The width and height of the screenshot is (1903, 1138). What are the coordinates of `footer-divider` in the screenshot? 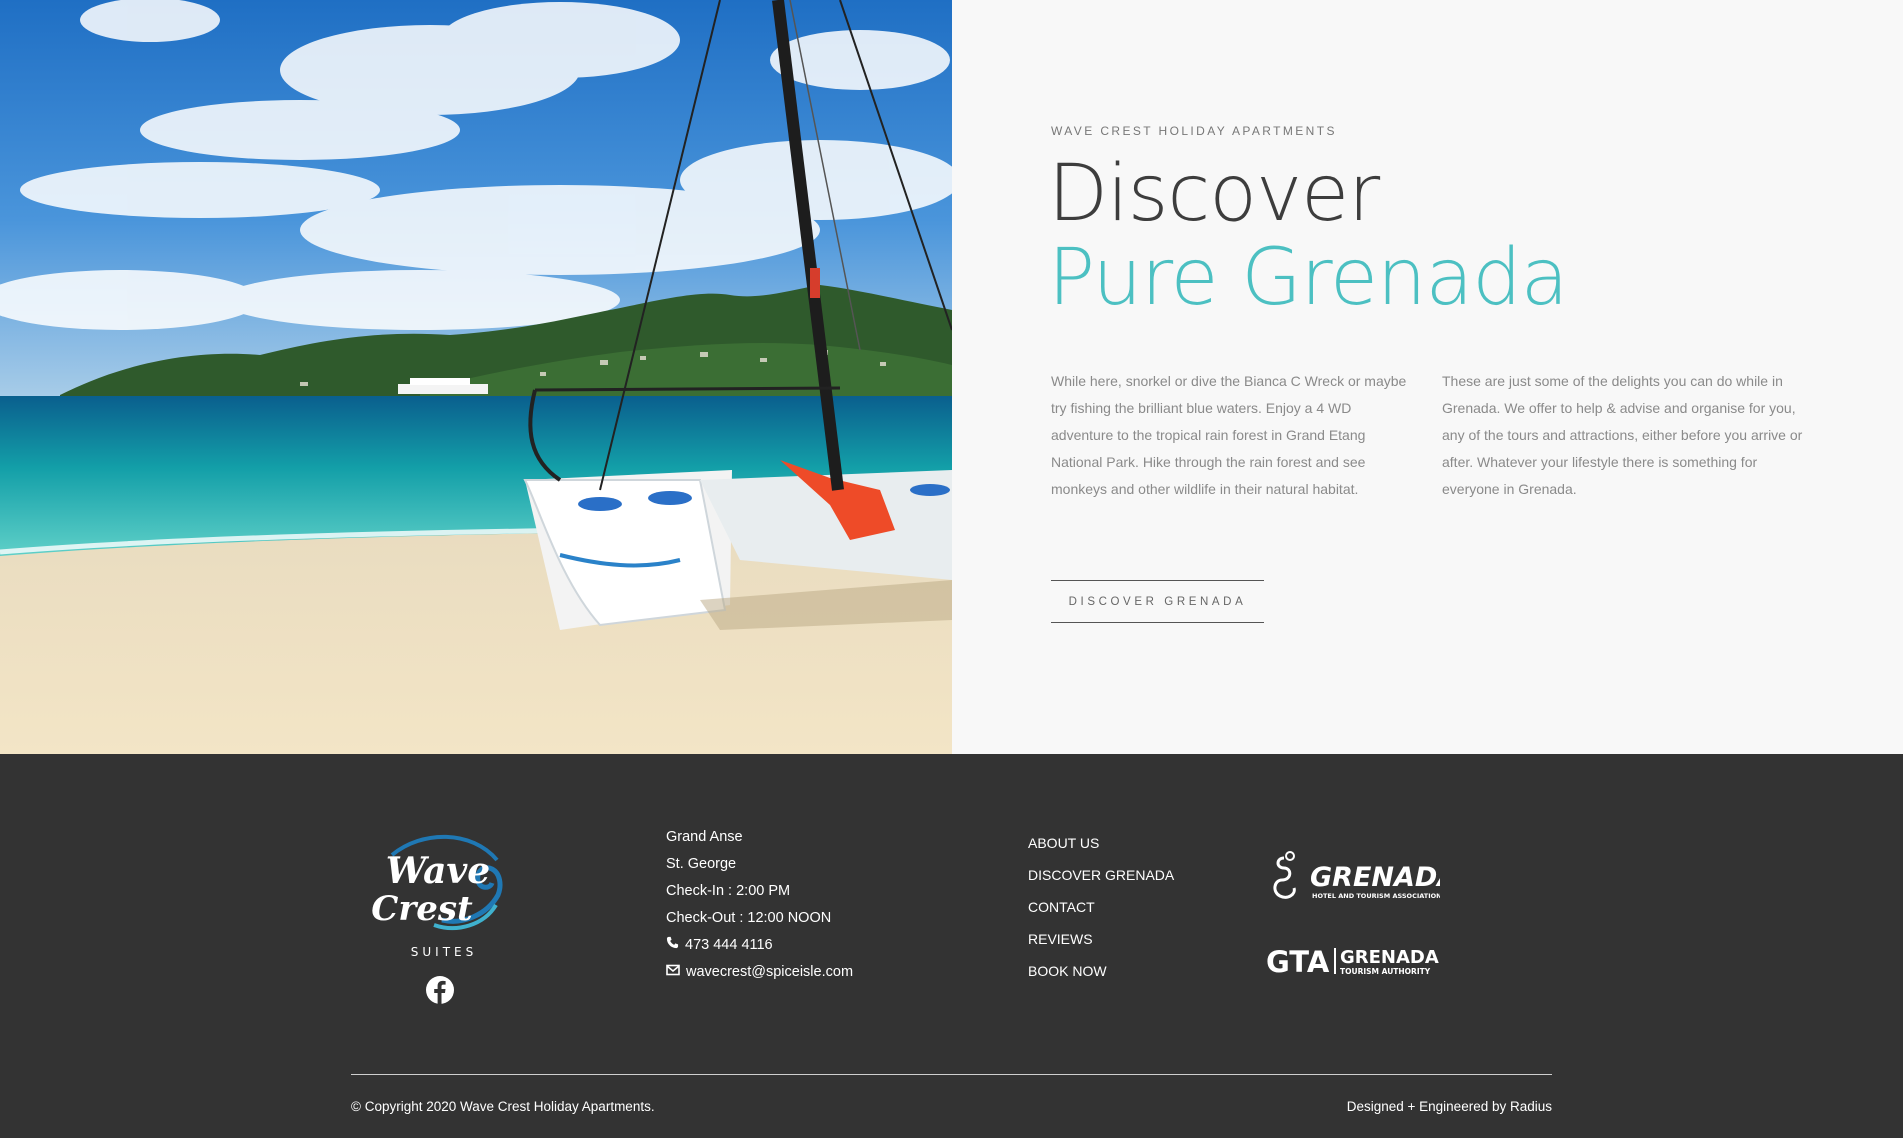 It's located at (951, 1074).